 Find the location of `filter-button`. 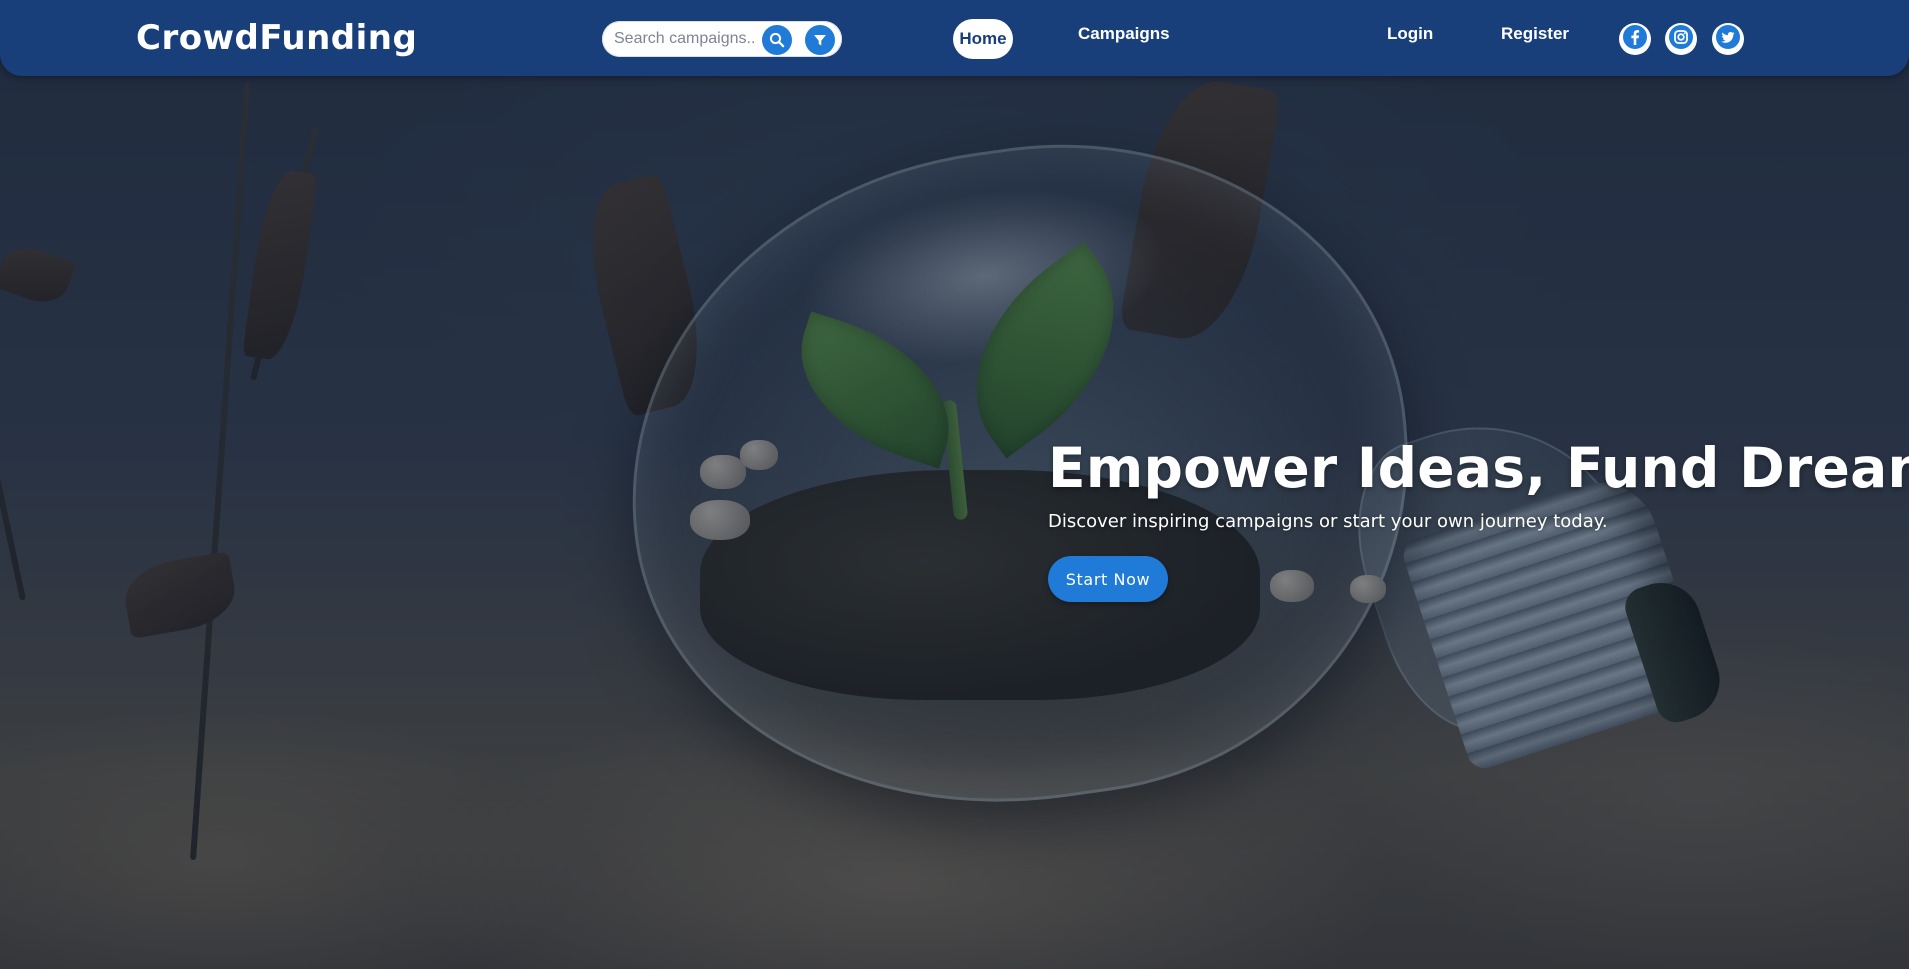

filter-button is located at coordinates (820, 40).